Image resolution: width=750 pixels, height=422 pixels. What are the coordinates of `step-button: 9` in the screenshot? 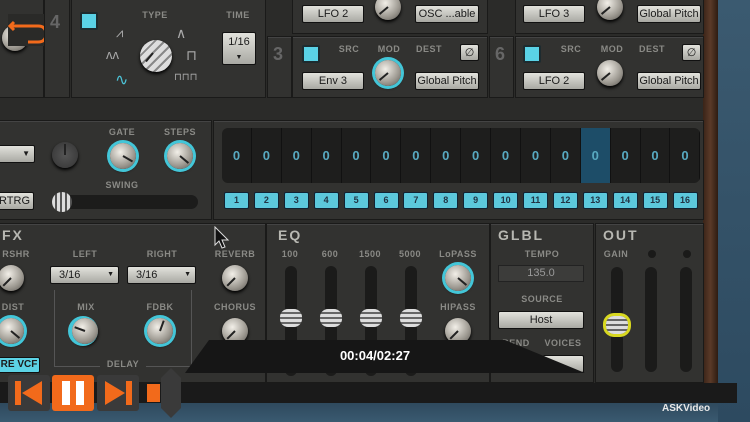 It's located at (476, 200).